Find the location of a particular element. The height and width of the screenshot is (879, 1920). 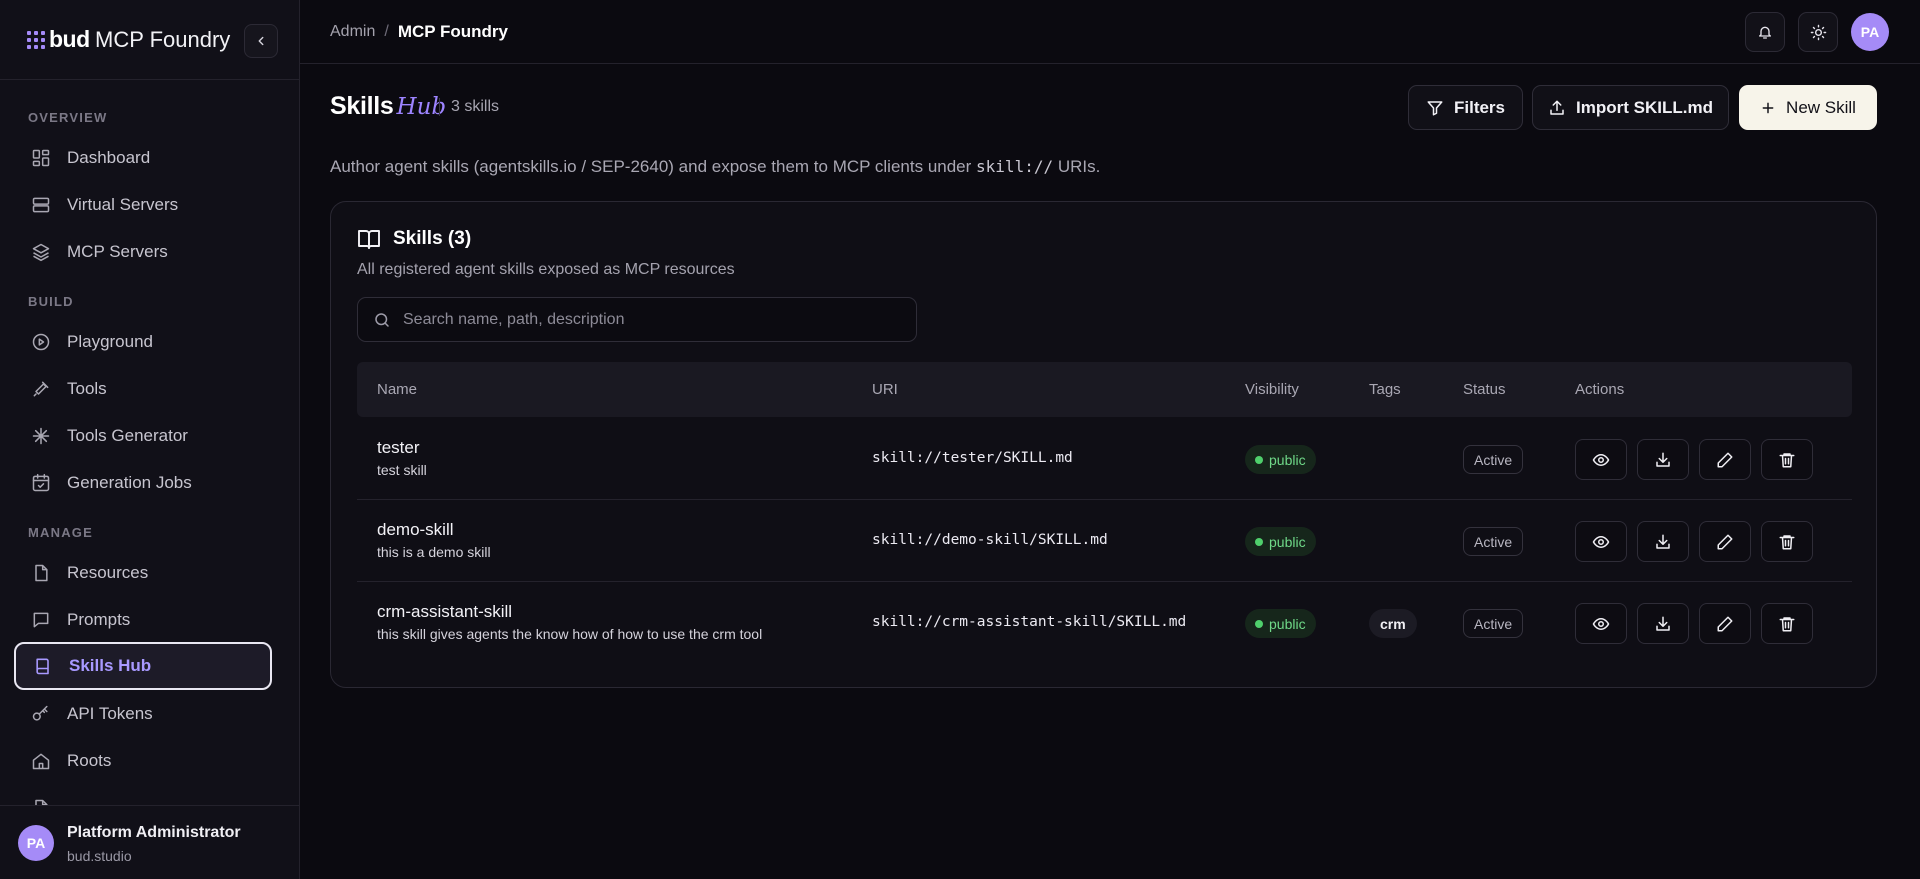

avatar: PA is located at coordinates (36, 843).